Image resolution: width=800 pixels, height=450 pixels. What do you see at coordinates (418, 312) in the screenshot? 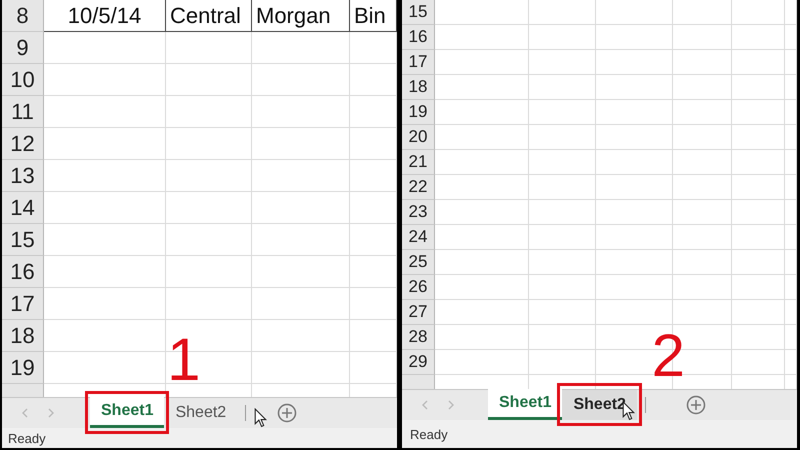
I see `row-header: 27` at bounding box center [418, 312].